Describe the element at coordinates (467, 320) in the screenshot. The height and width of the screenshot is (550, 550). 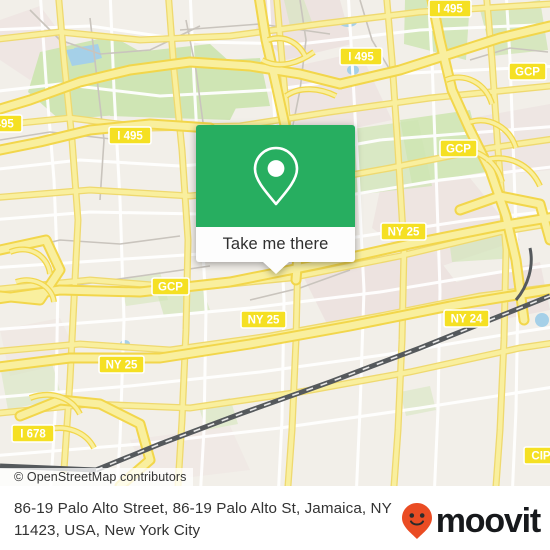
I see `svg-text: NY 24` at that location.